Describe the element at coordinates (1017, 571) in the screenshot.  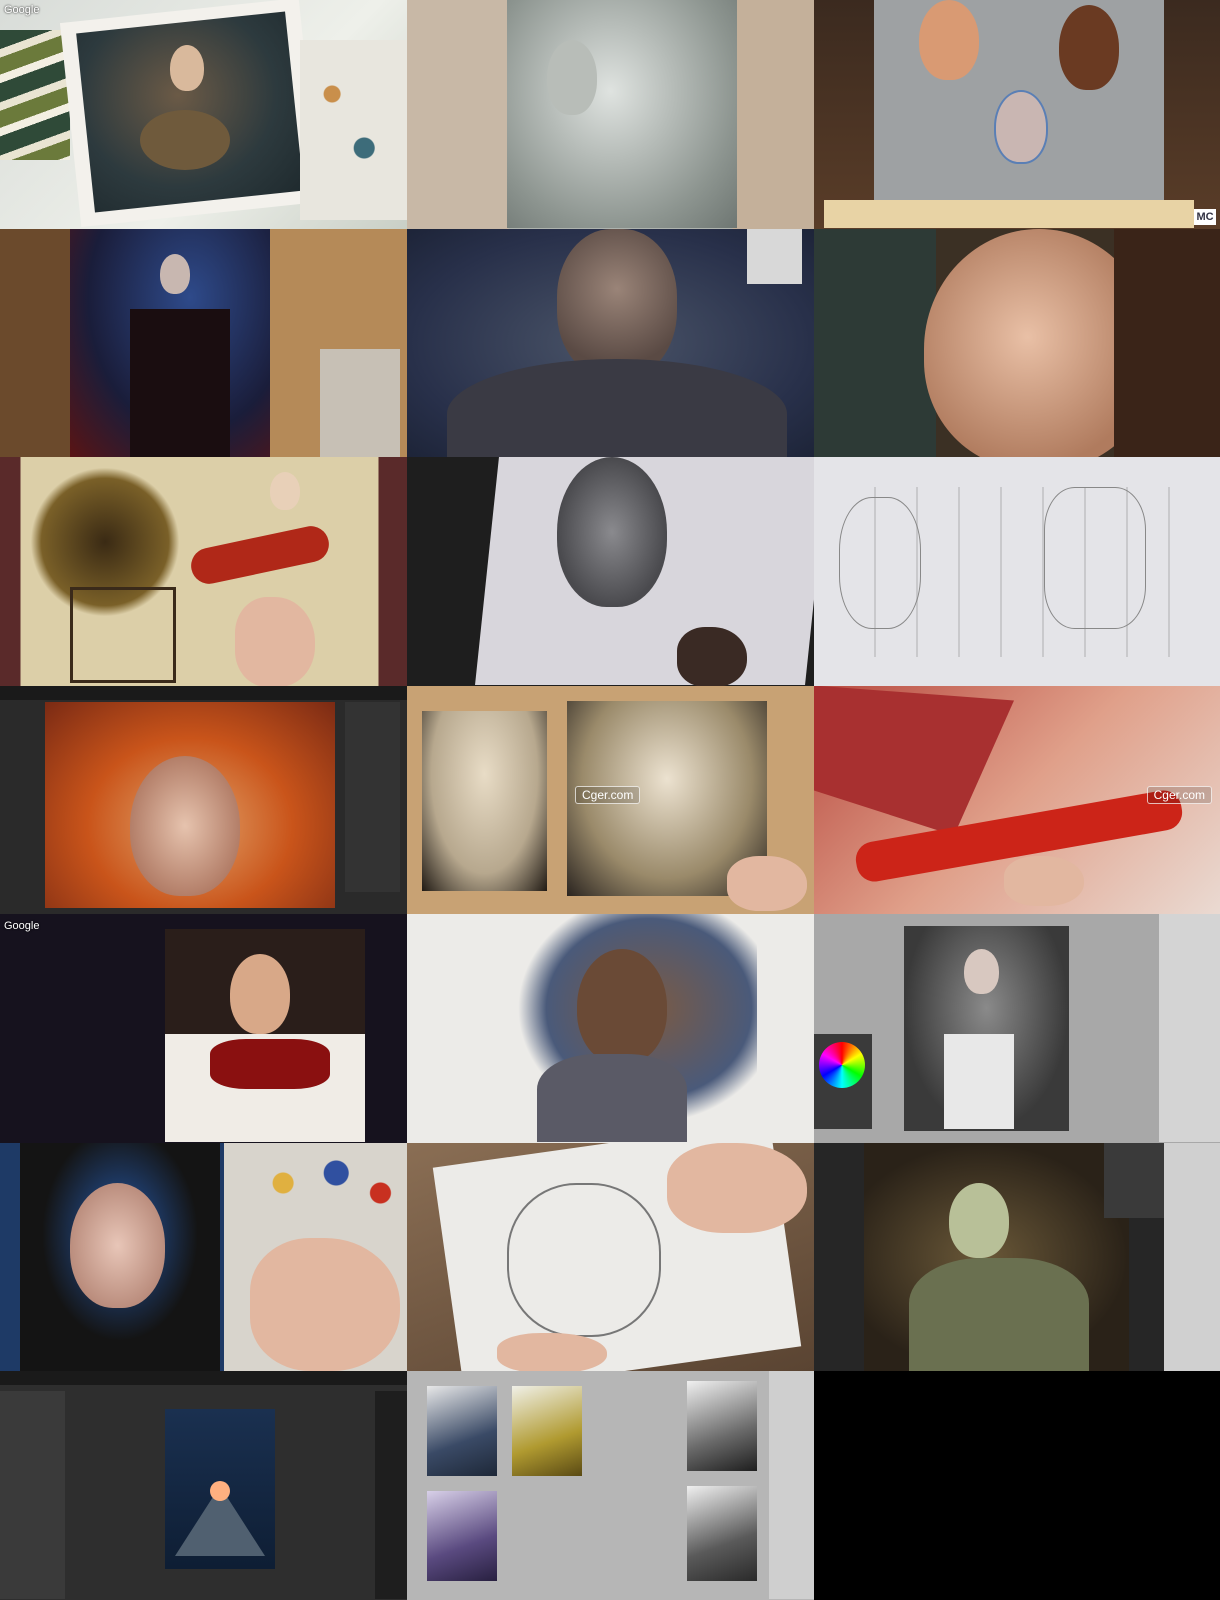
I see `tile-superhero-line-sketches` at that location.